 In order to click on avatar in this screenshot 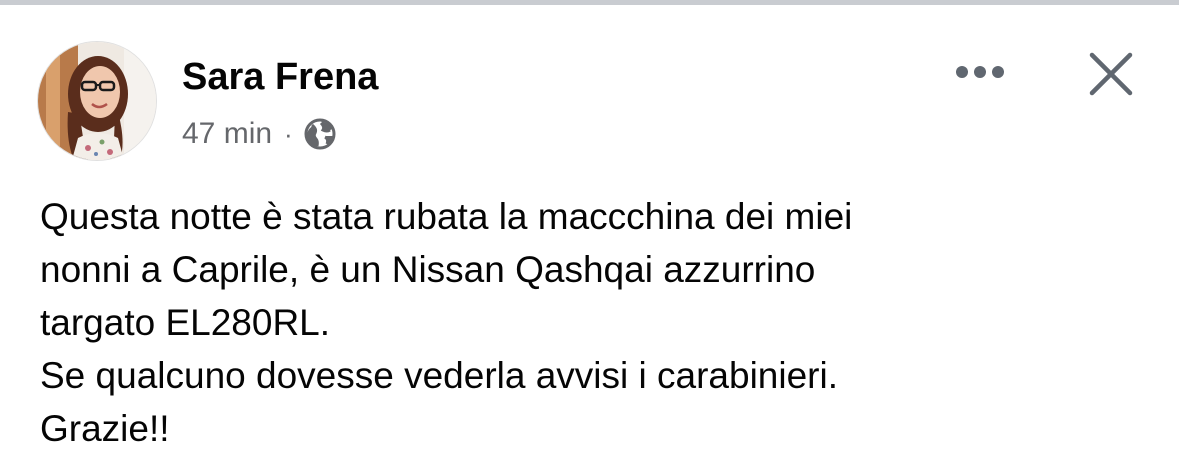, I will do `click(97, 101)`.